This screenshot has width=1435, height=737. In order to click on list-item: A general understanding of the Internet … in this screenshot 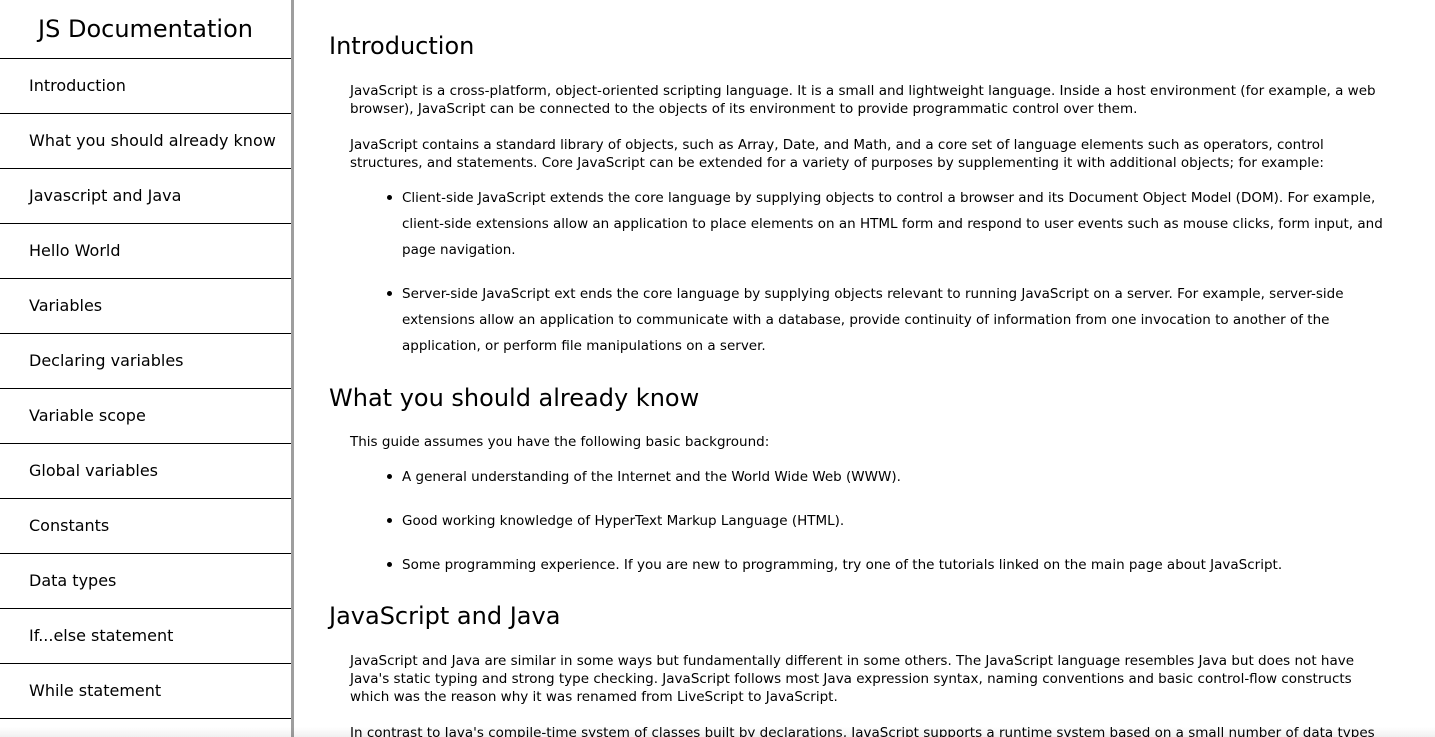, I will do `click(885, 477)`.